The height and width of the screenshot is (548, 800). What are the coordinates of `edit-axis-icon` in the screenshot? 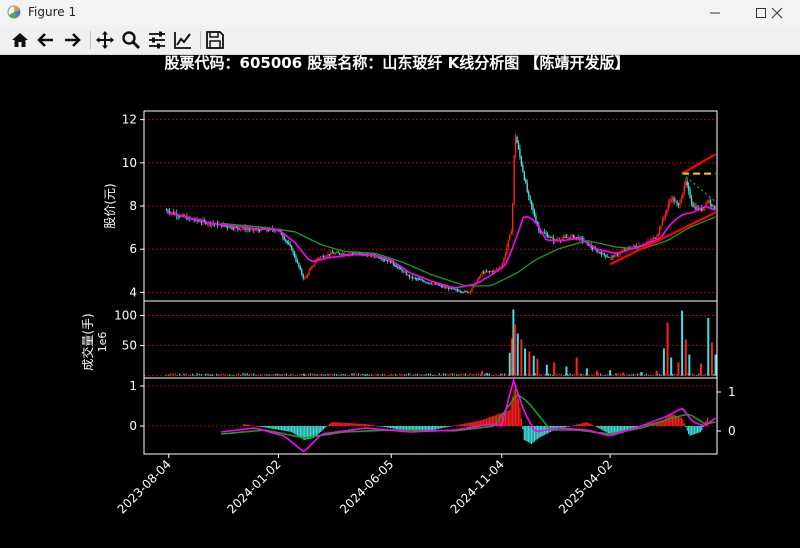 It's located at (182, 40).